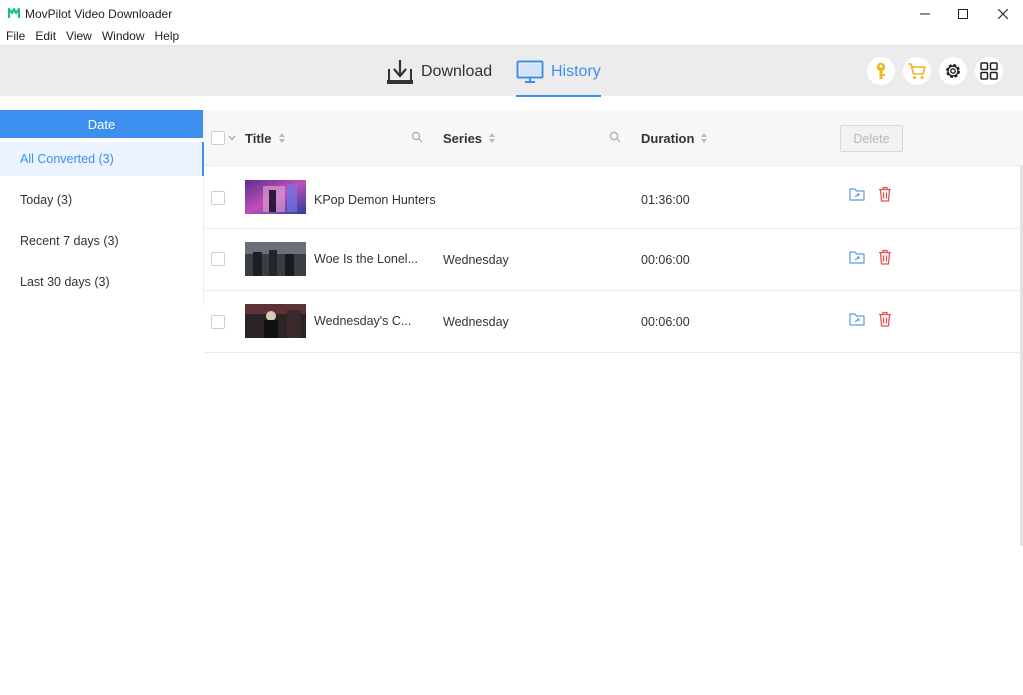  I want to click on close-button, so click(1003, 13).